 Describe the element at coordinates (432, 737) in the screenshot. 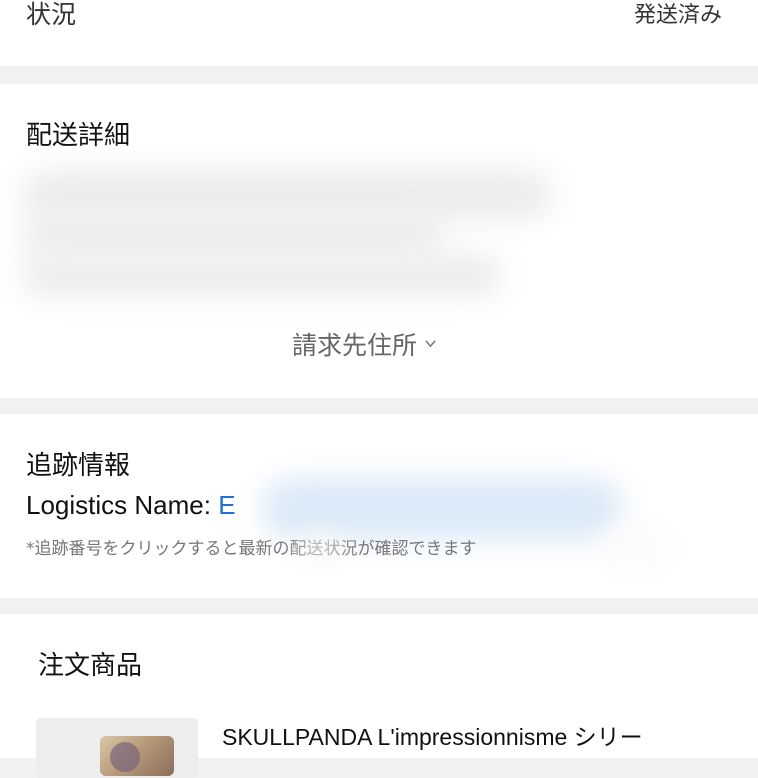

I see `product-title: SKULLPANDA L'impressionnisme シリー` at that location.